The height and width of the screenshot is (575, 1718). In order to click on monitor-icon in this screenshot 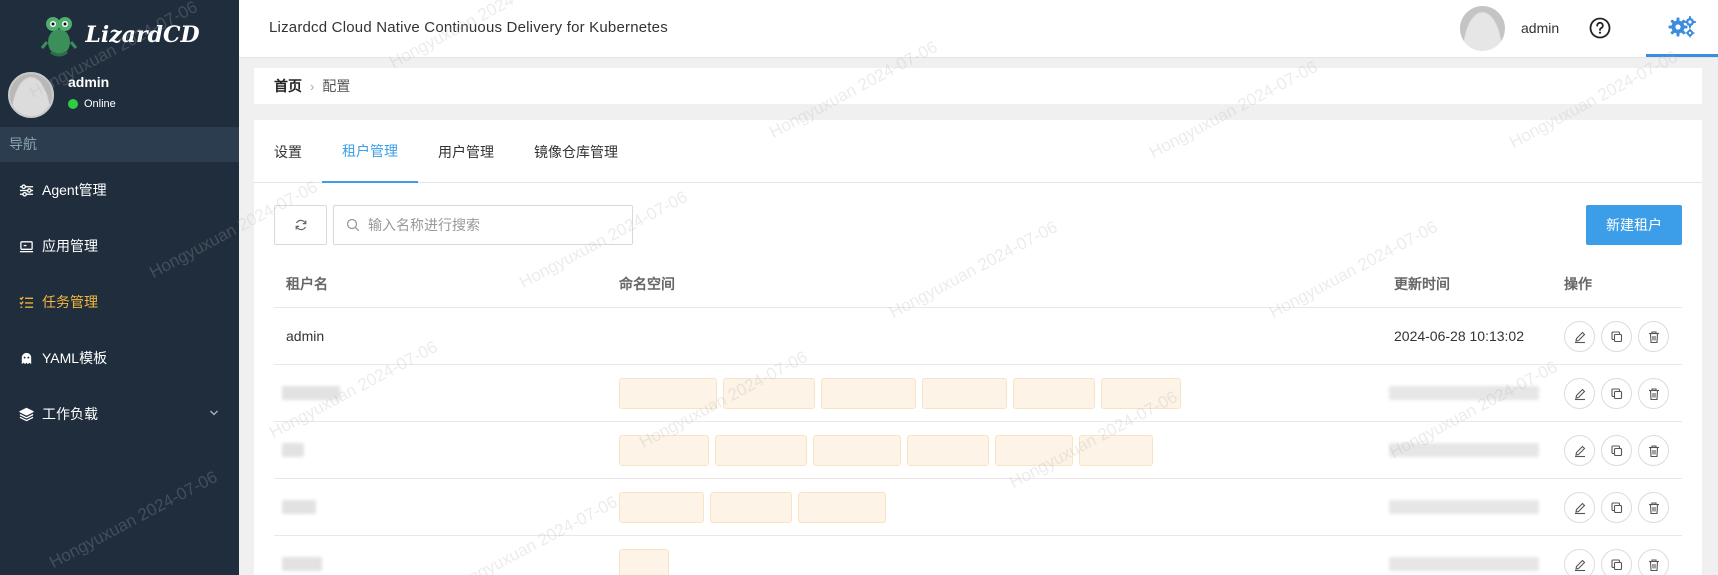, I will do `click(26, 246)`.